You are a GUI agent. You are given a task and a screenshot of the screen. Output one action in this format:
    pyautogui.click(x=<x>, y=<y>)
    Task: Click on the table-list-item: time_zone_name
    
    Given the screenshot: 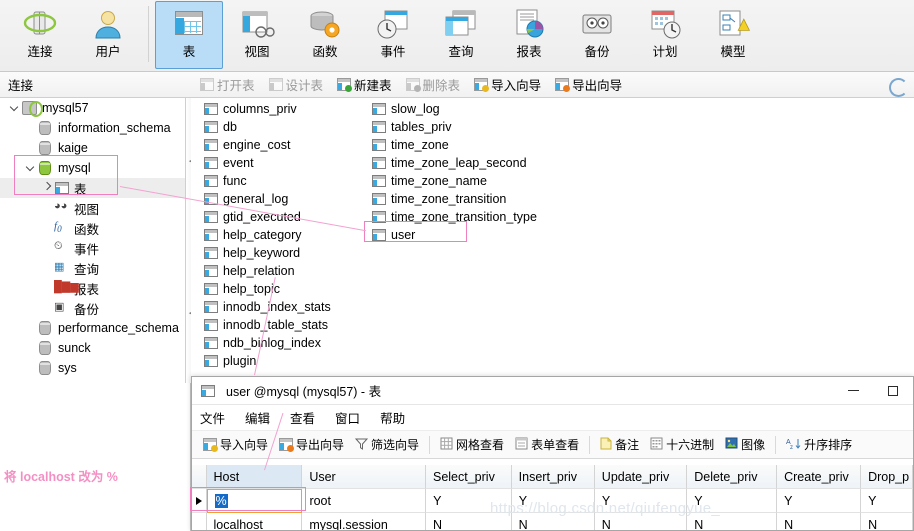 What is the action you would take?
    pyautogui.click(x=454, y=181)
    